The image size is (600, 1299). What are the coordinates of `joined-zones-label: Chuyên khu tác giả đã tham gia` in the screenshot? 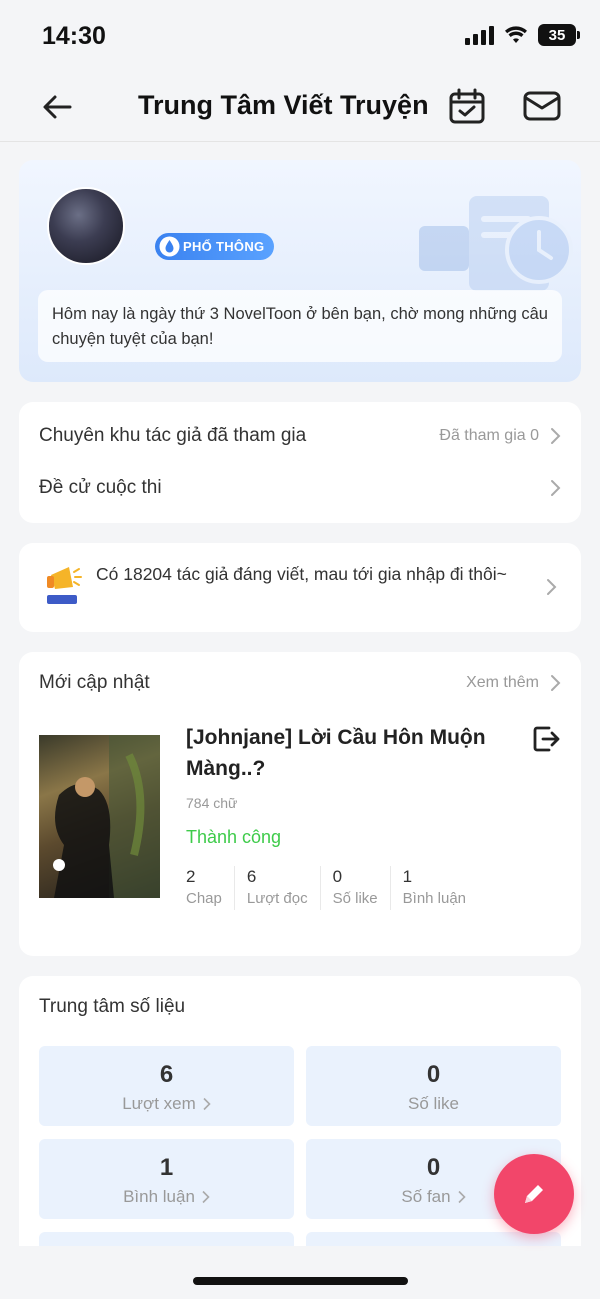 It's located at (173, 435).